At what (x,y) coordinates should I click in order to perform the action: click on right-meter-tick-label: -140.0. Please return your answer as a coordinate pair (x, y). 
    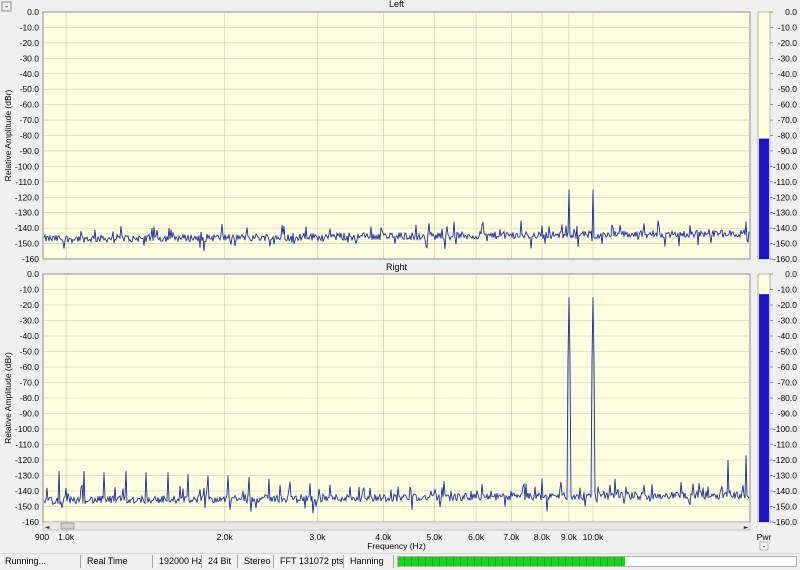
    Looking at the image, I should click on (785, 491).